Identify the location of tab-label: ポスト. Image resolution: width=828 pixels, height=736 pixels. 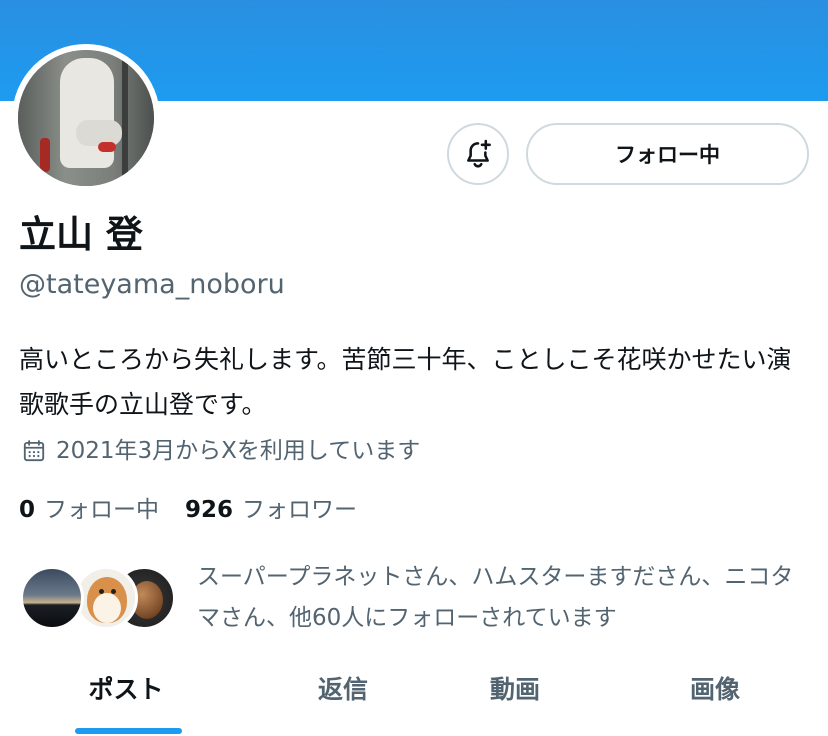
(126, 689).